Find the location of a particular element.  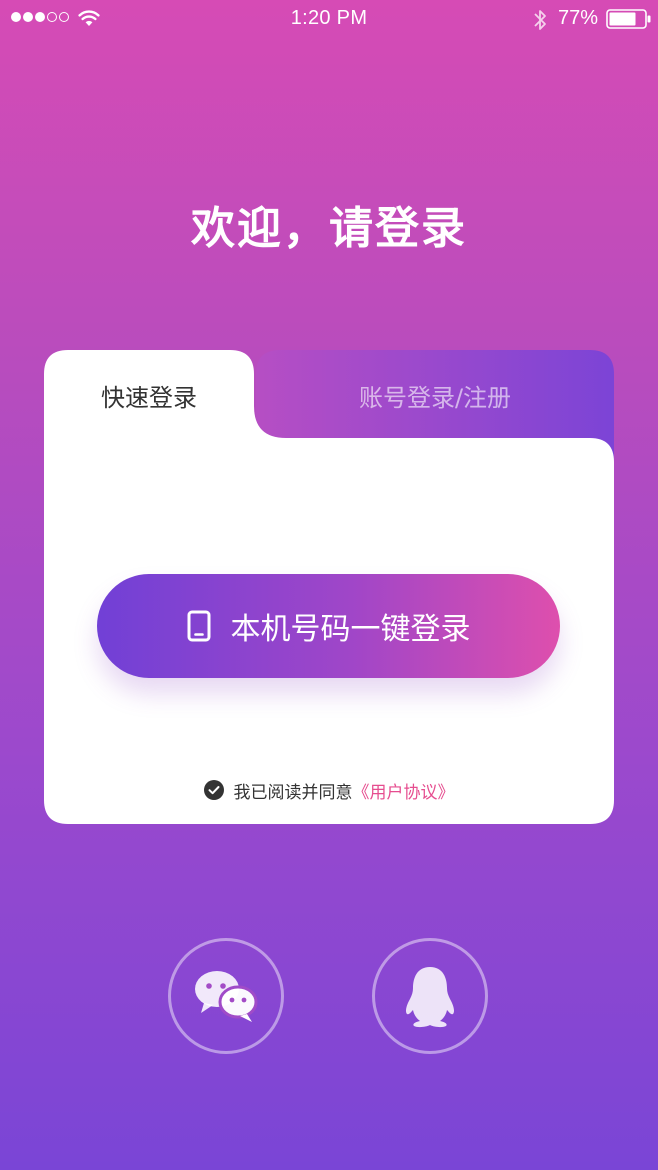

check-icon is located at coordinates (213, 790).